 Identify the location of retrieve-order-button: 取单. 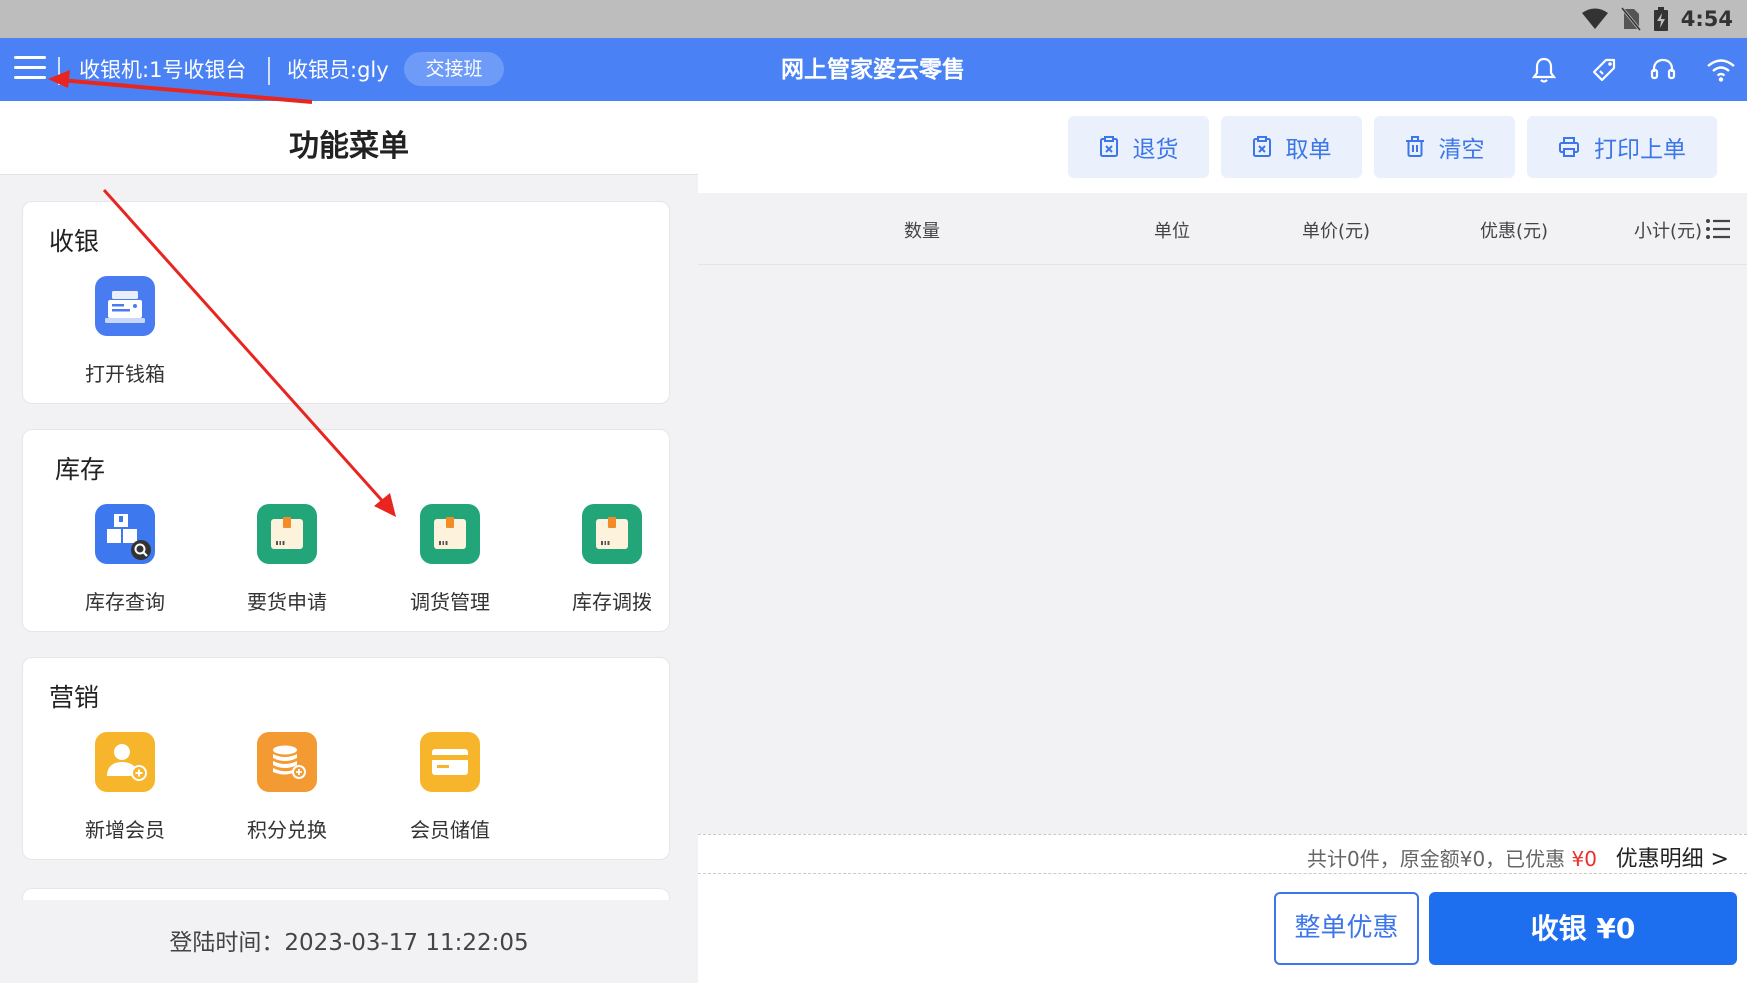
(1291, 147).